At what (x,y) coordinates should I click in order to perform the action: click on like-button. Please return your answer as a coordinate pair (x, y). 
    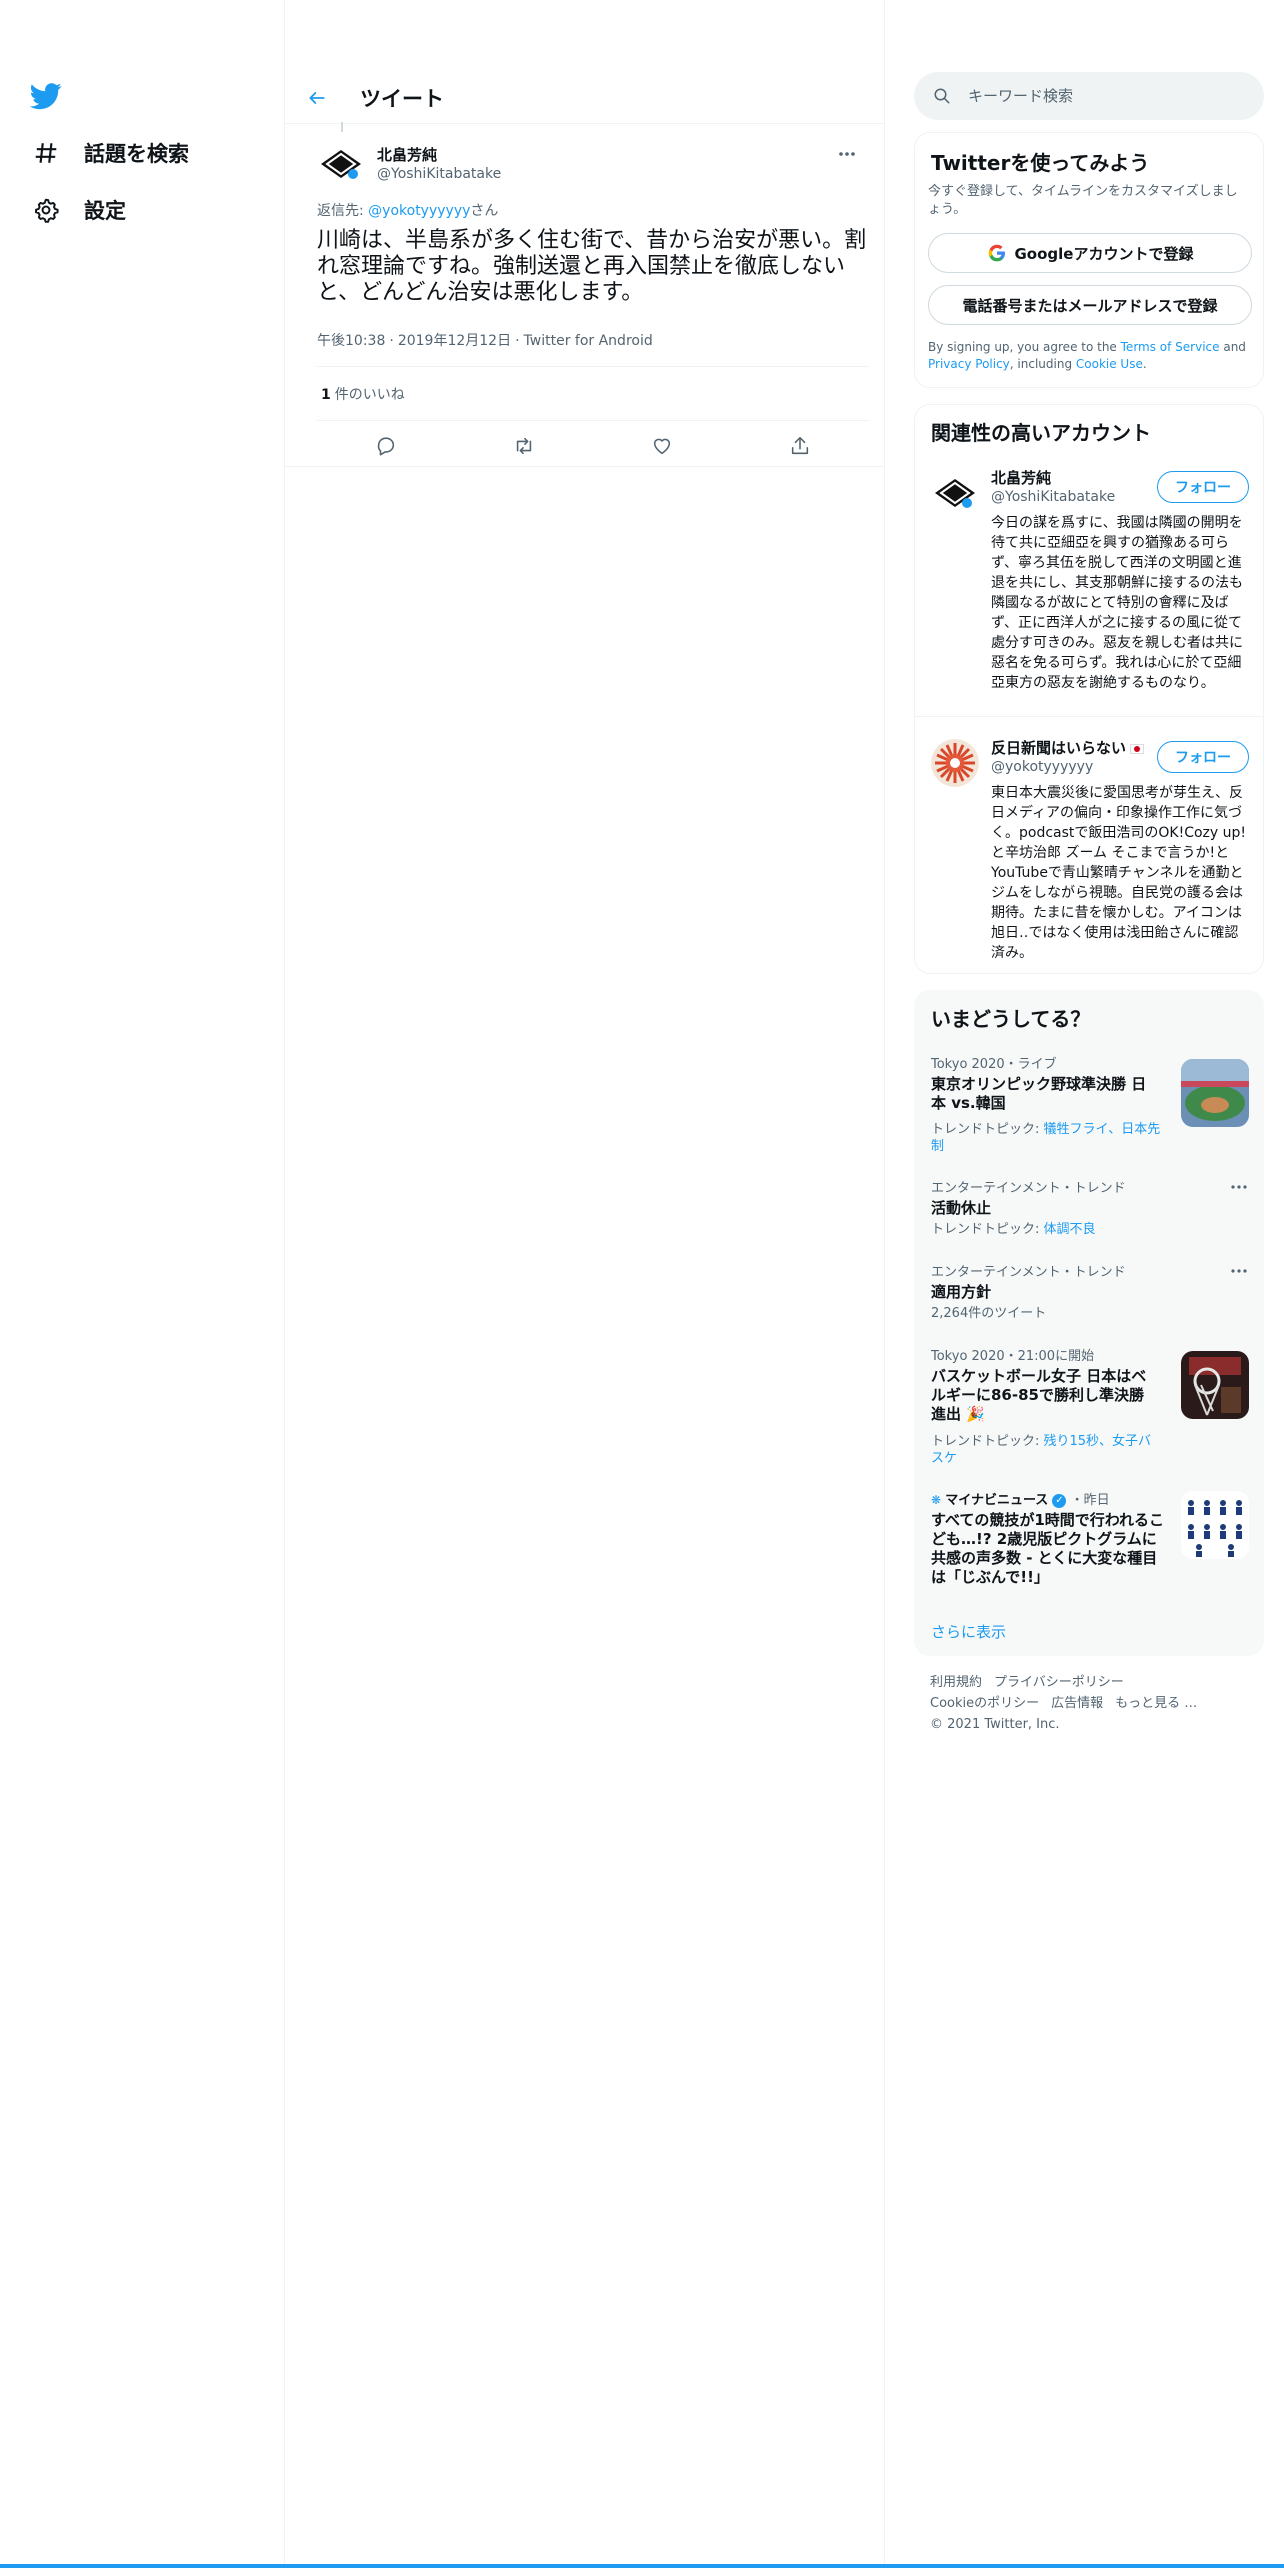
    Looking at the image, I should click on (662, 446).